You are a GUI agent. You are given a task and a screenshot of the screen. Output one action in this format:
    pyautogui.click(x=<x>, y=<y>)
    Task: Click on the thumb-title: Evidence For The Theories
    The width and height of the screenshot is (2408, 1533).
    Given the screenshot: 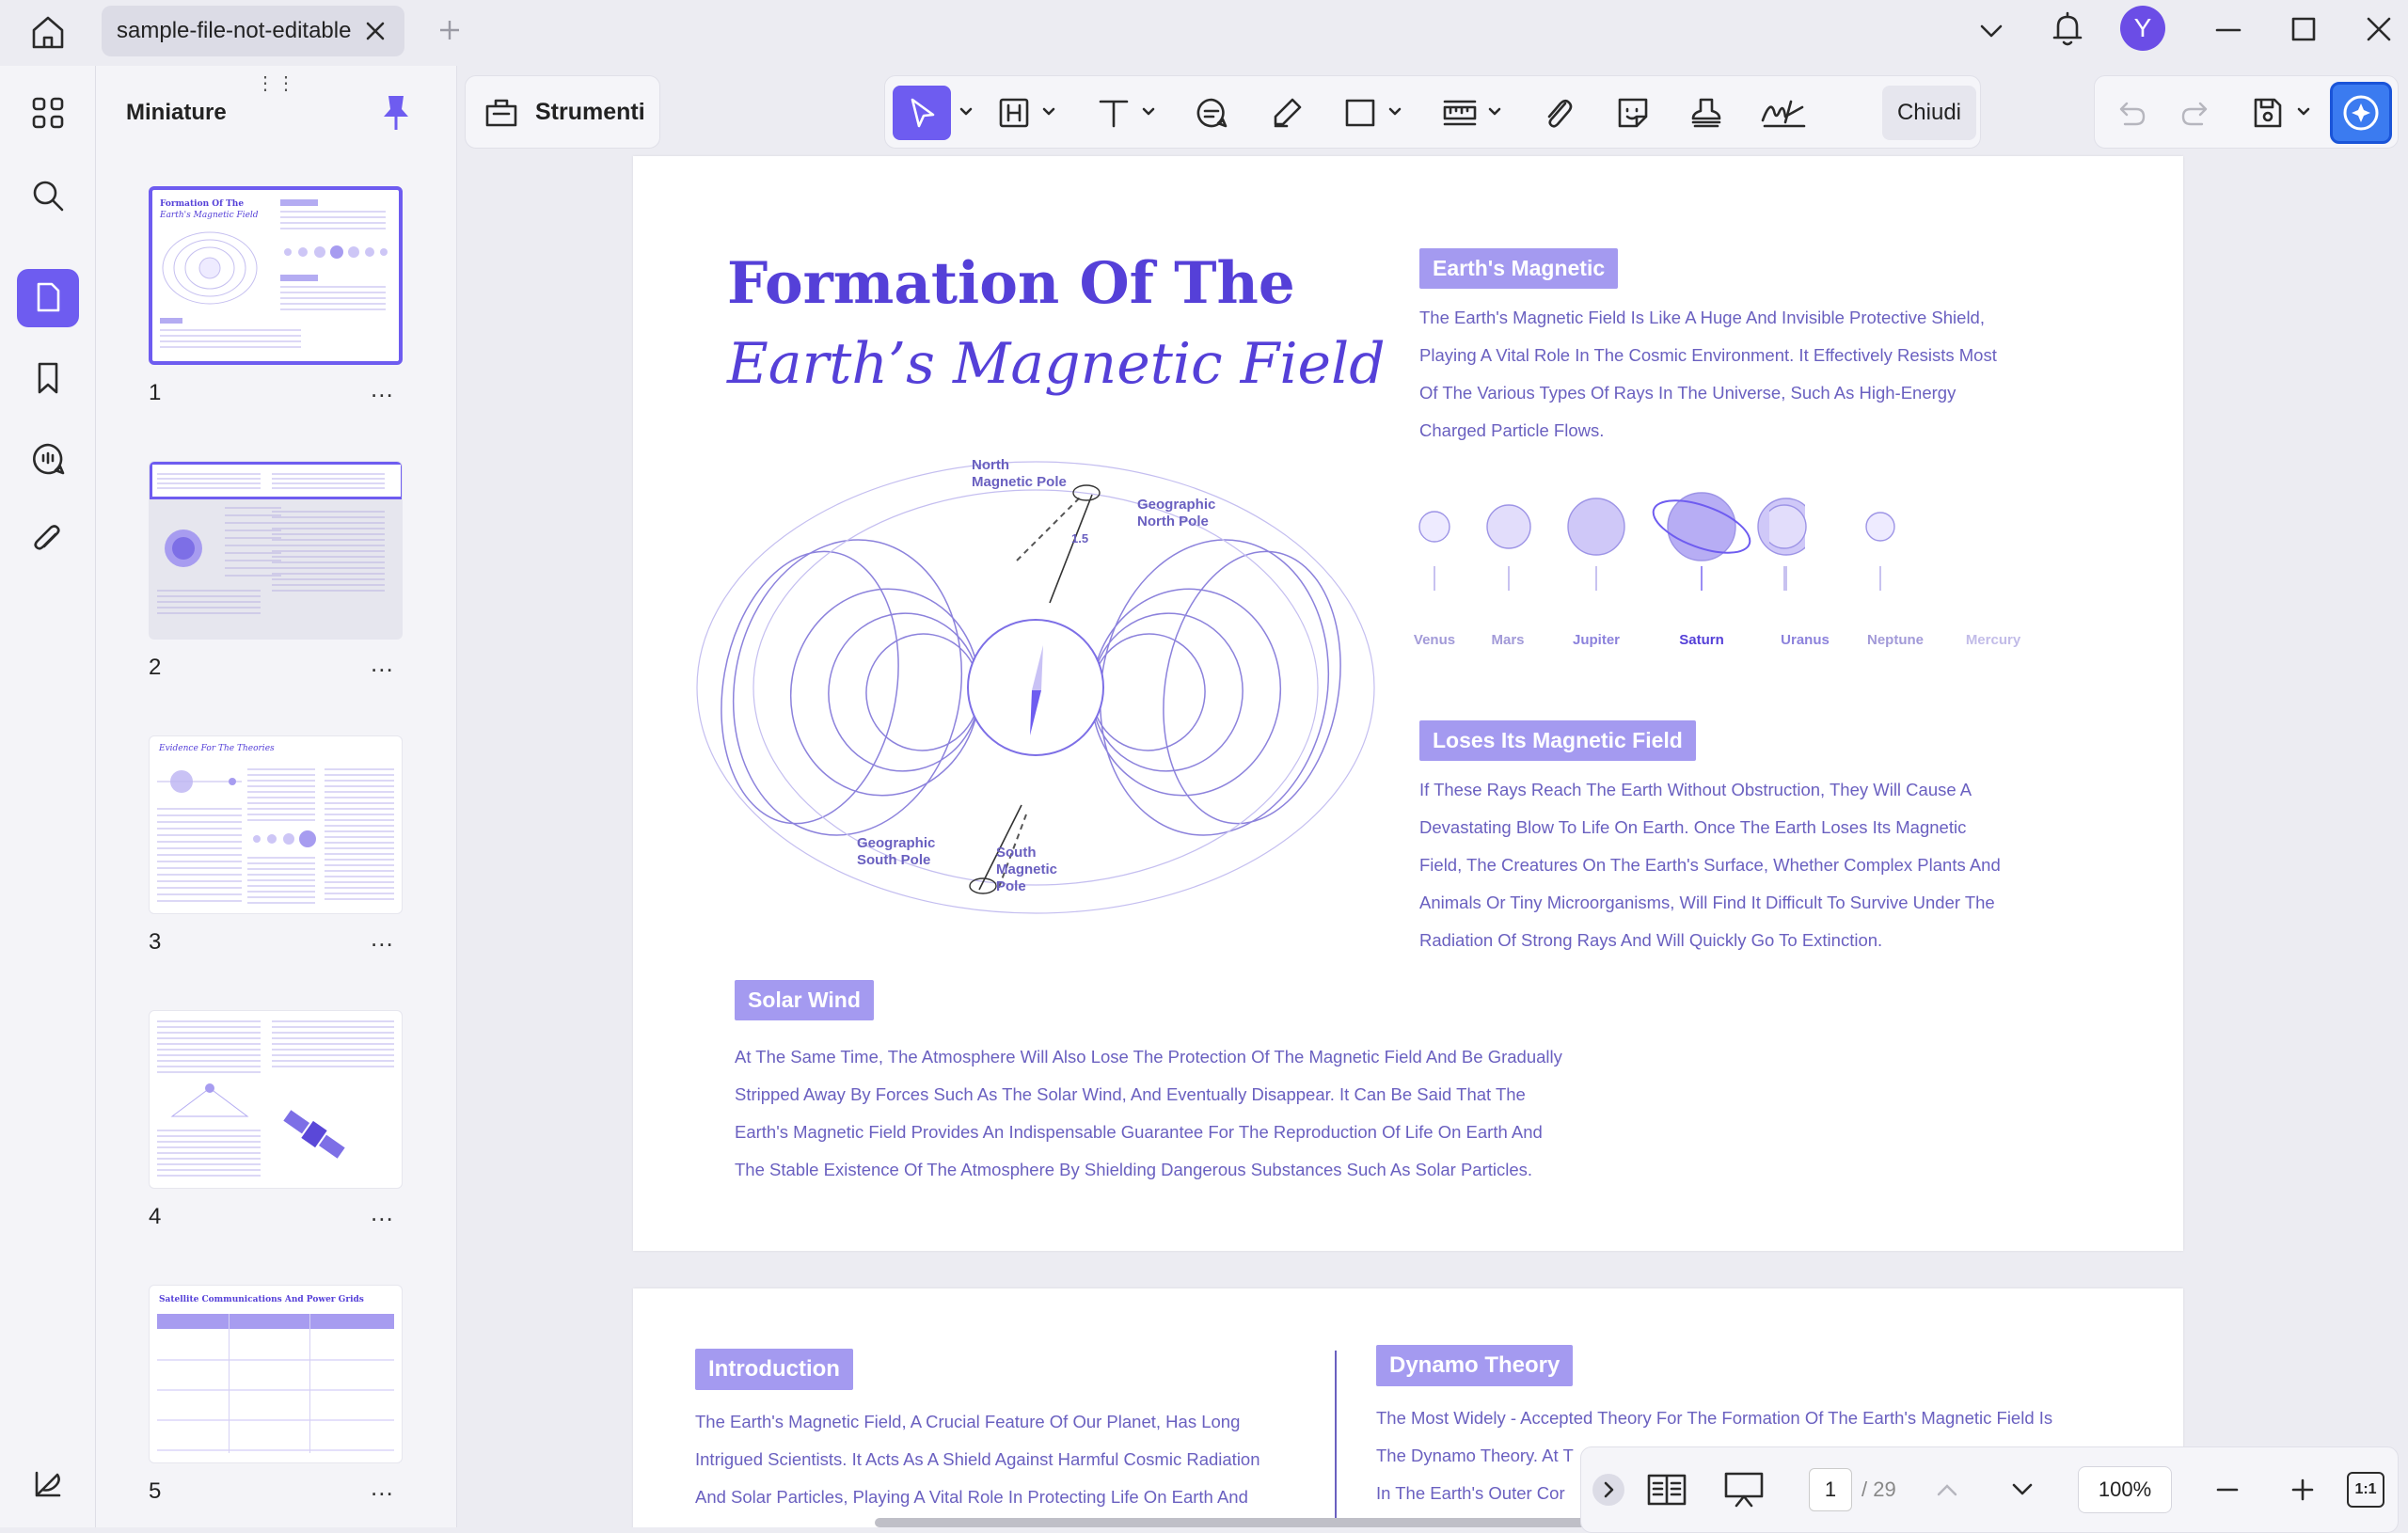 What is the action you would take?
    pyautogui.click(x=217, y=749)
    